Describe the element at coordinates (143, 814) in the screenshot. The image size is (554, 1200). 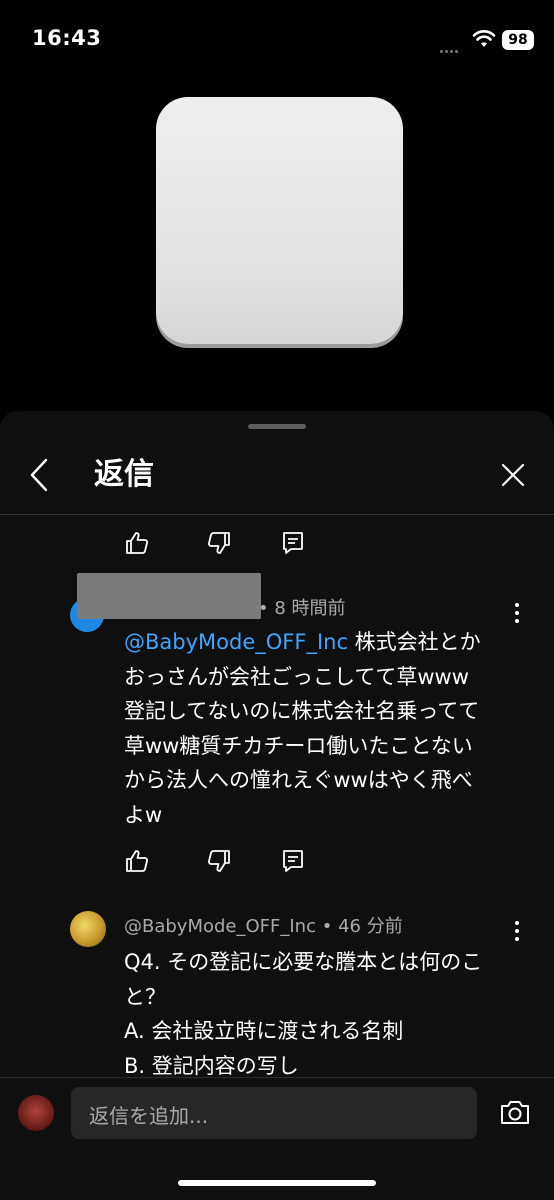
I see `comment-line: よw` at that location.